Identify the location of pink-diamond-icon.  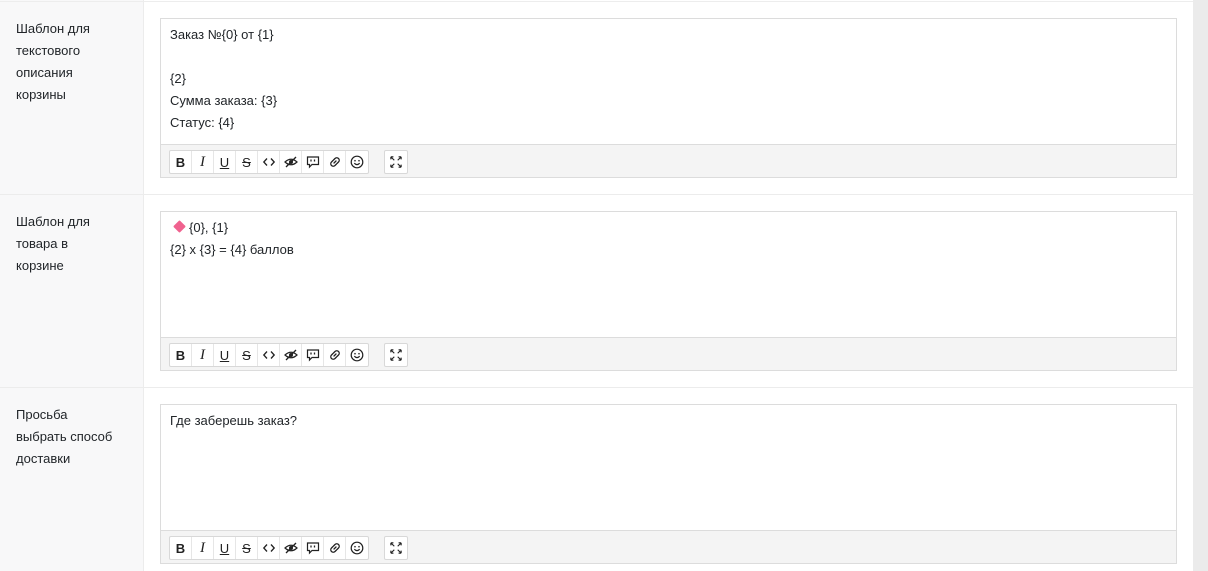
(179, 226).